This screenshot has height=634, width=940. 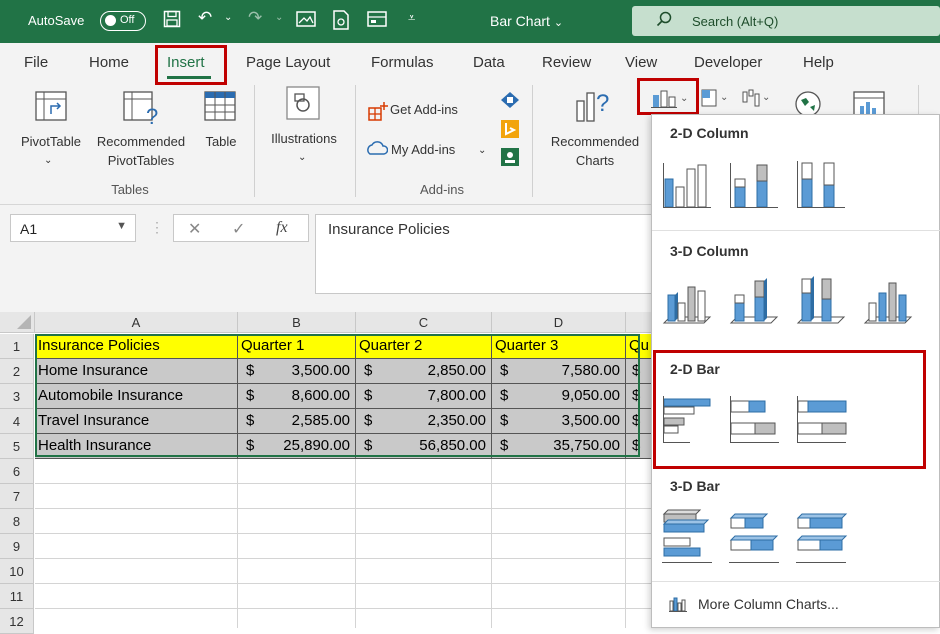 I want to click on drag-handle-icon: ⋮, so click(x=157, y=227).